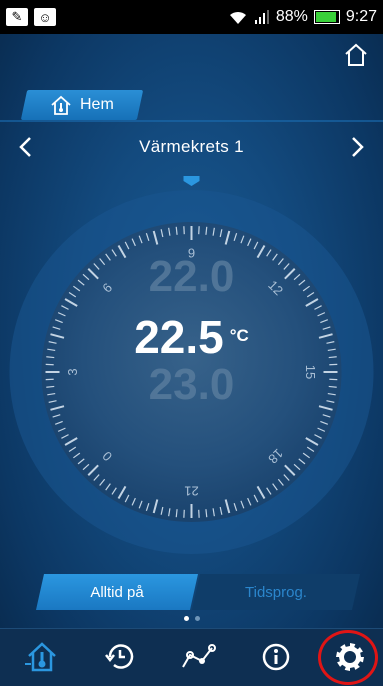 The image size is (383, 686). What do you see at coordinates (276, 592) in the screenshot?
I see `mode-program-button: Tidsprog.` at bounding box center [276, 592].